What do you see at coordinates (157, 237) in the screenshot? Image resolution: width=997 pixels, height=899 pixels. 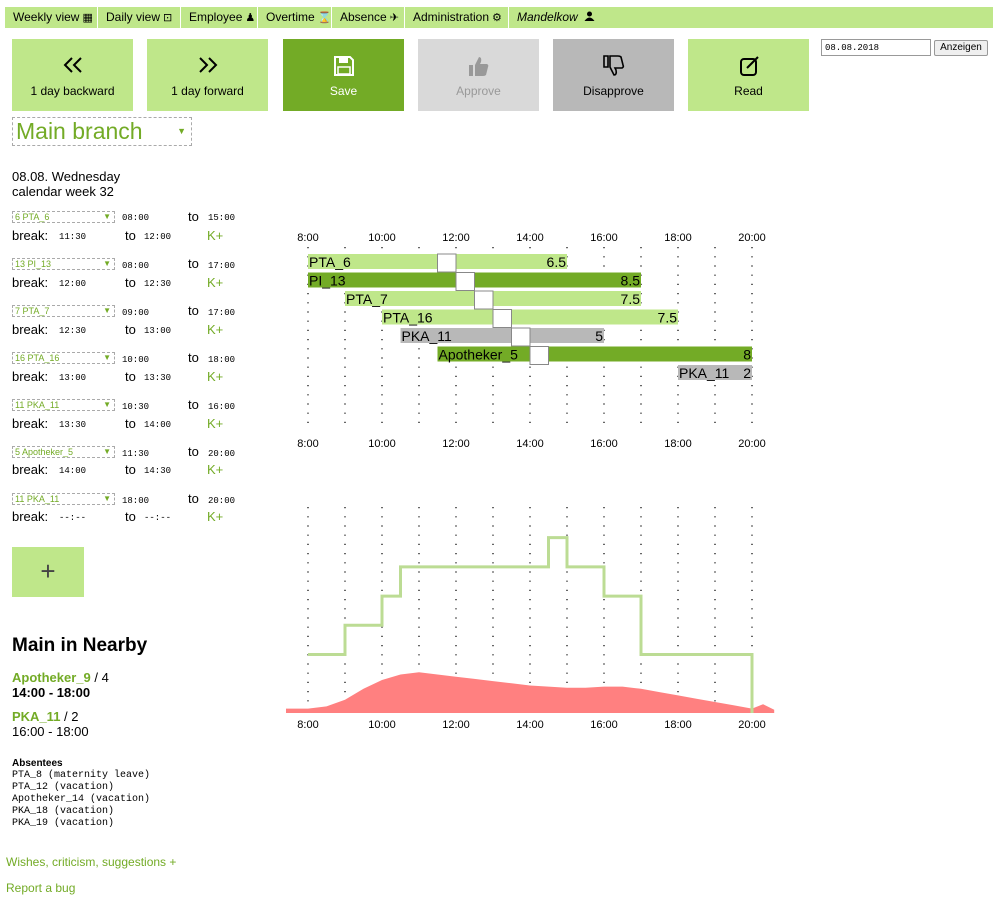 I see `break-end-input: 12:00` at bounding box center [157, 237].